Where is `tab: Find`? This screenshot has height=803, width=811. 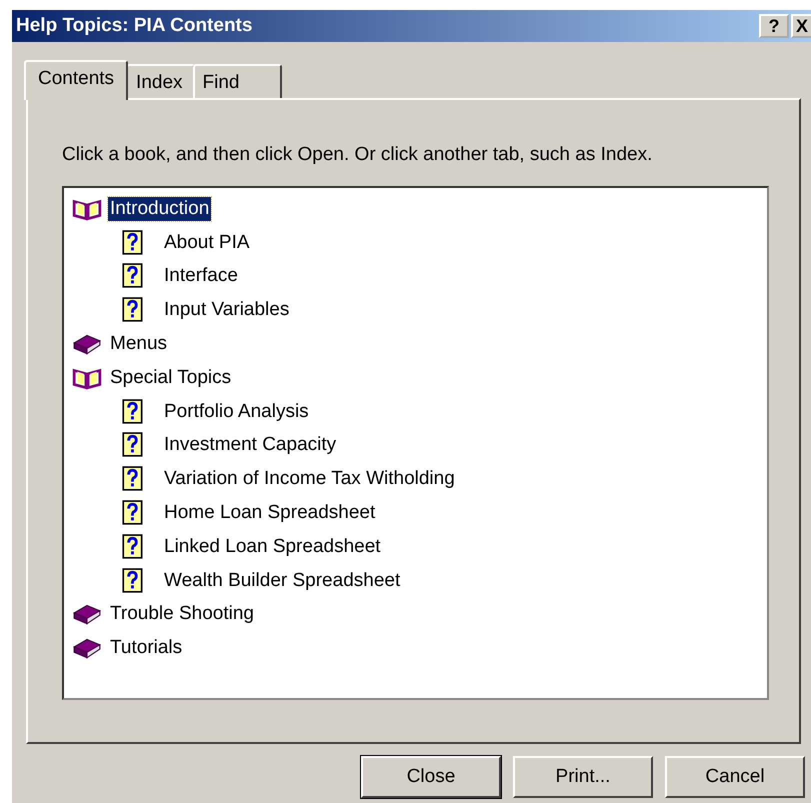
tab: Find is located at coordinates (237, 81).